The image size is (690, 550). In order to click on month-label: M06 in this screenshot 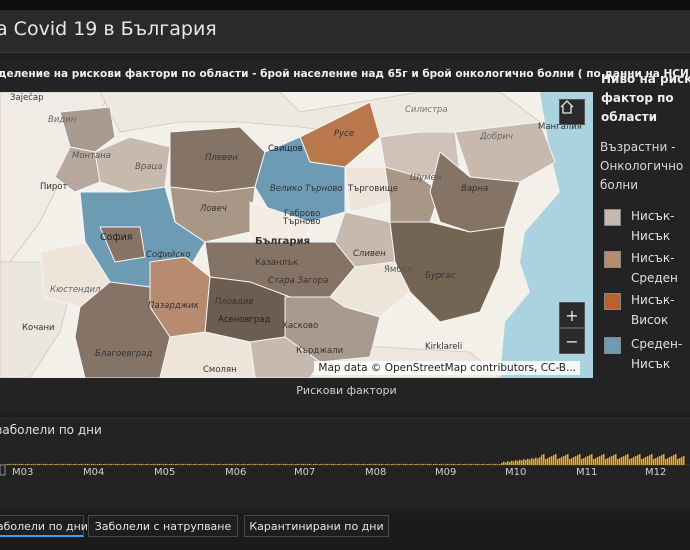, I will do `click(236, 472)`.